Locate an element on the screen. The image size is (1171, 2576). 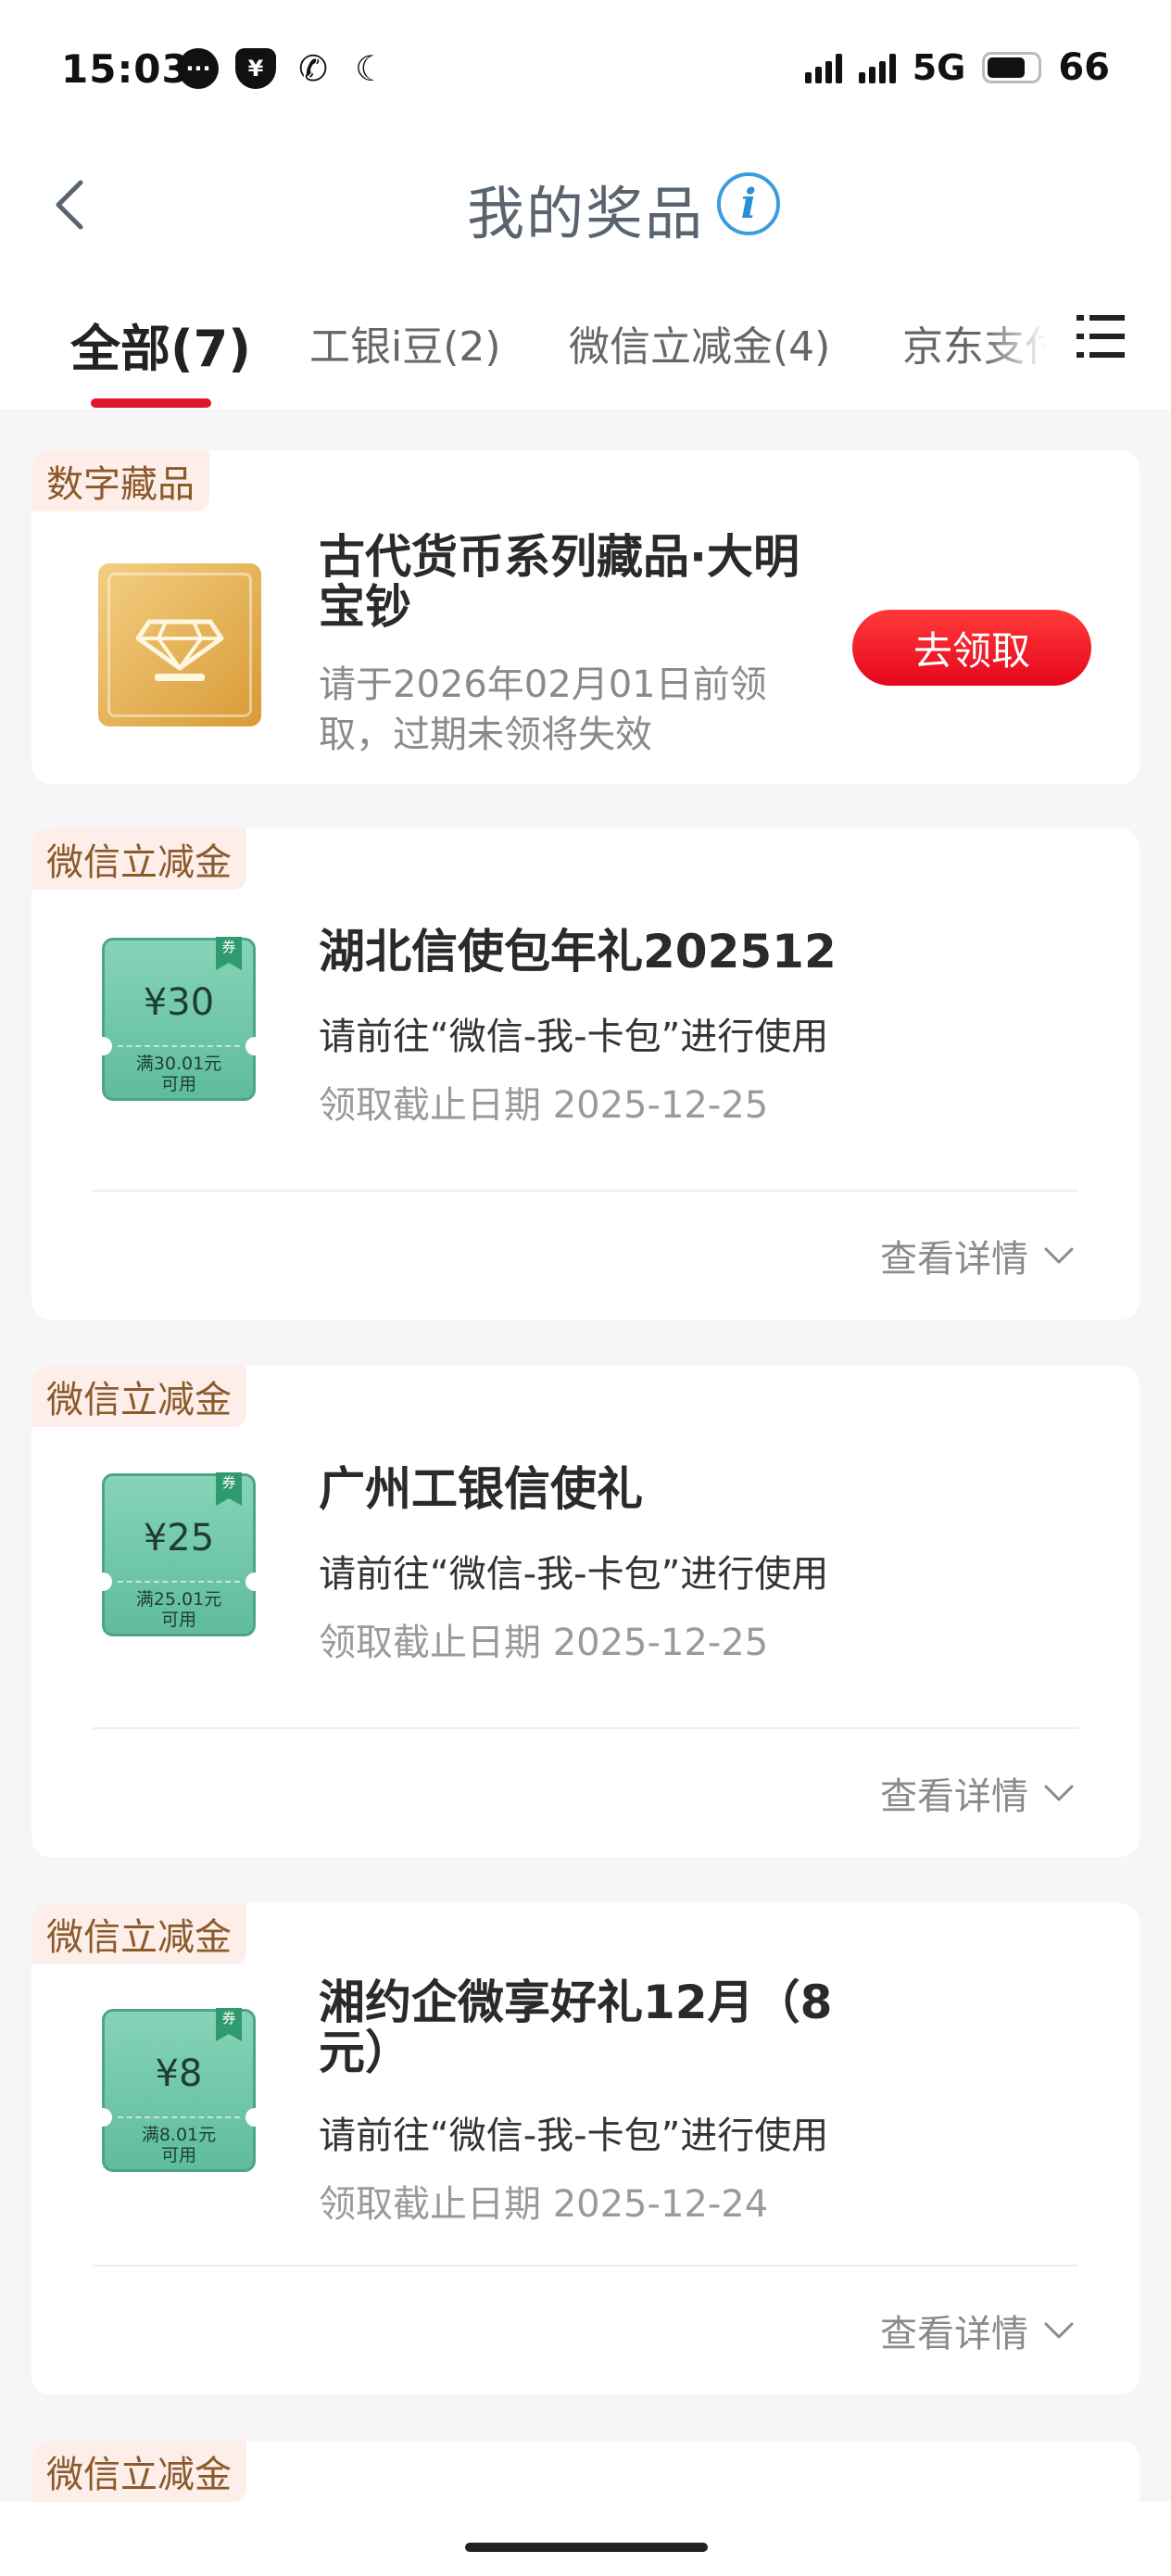
coupon-image: 券 ¥30 满30.01元 可用 is located at coordinates (179, 1019).